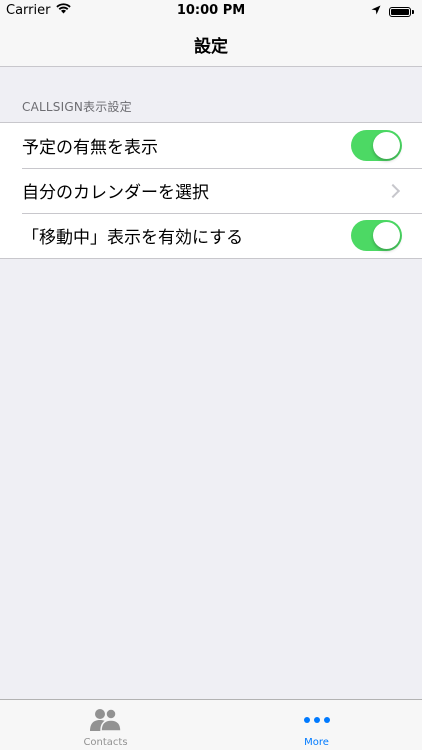  I want to click on row-label: 自分のカレンダーを選択, so click(115, 193).